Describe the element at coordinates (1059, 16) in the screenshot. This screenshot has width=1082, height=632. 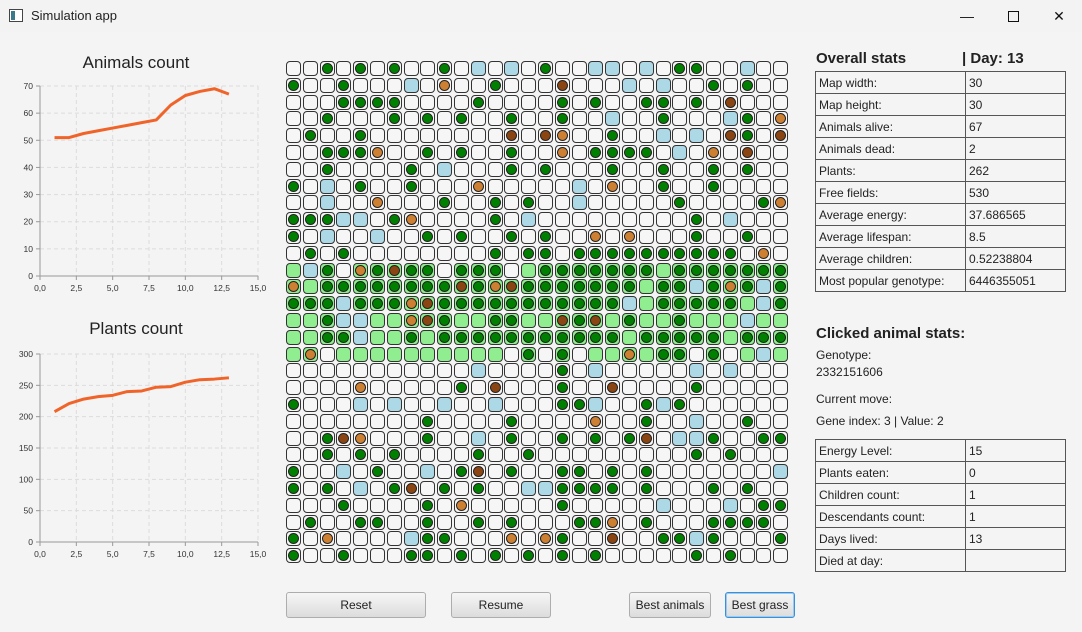
I see `close-button: ✕` at that location.